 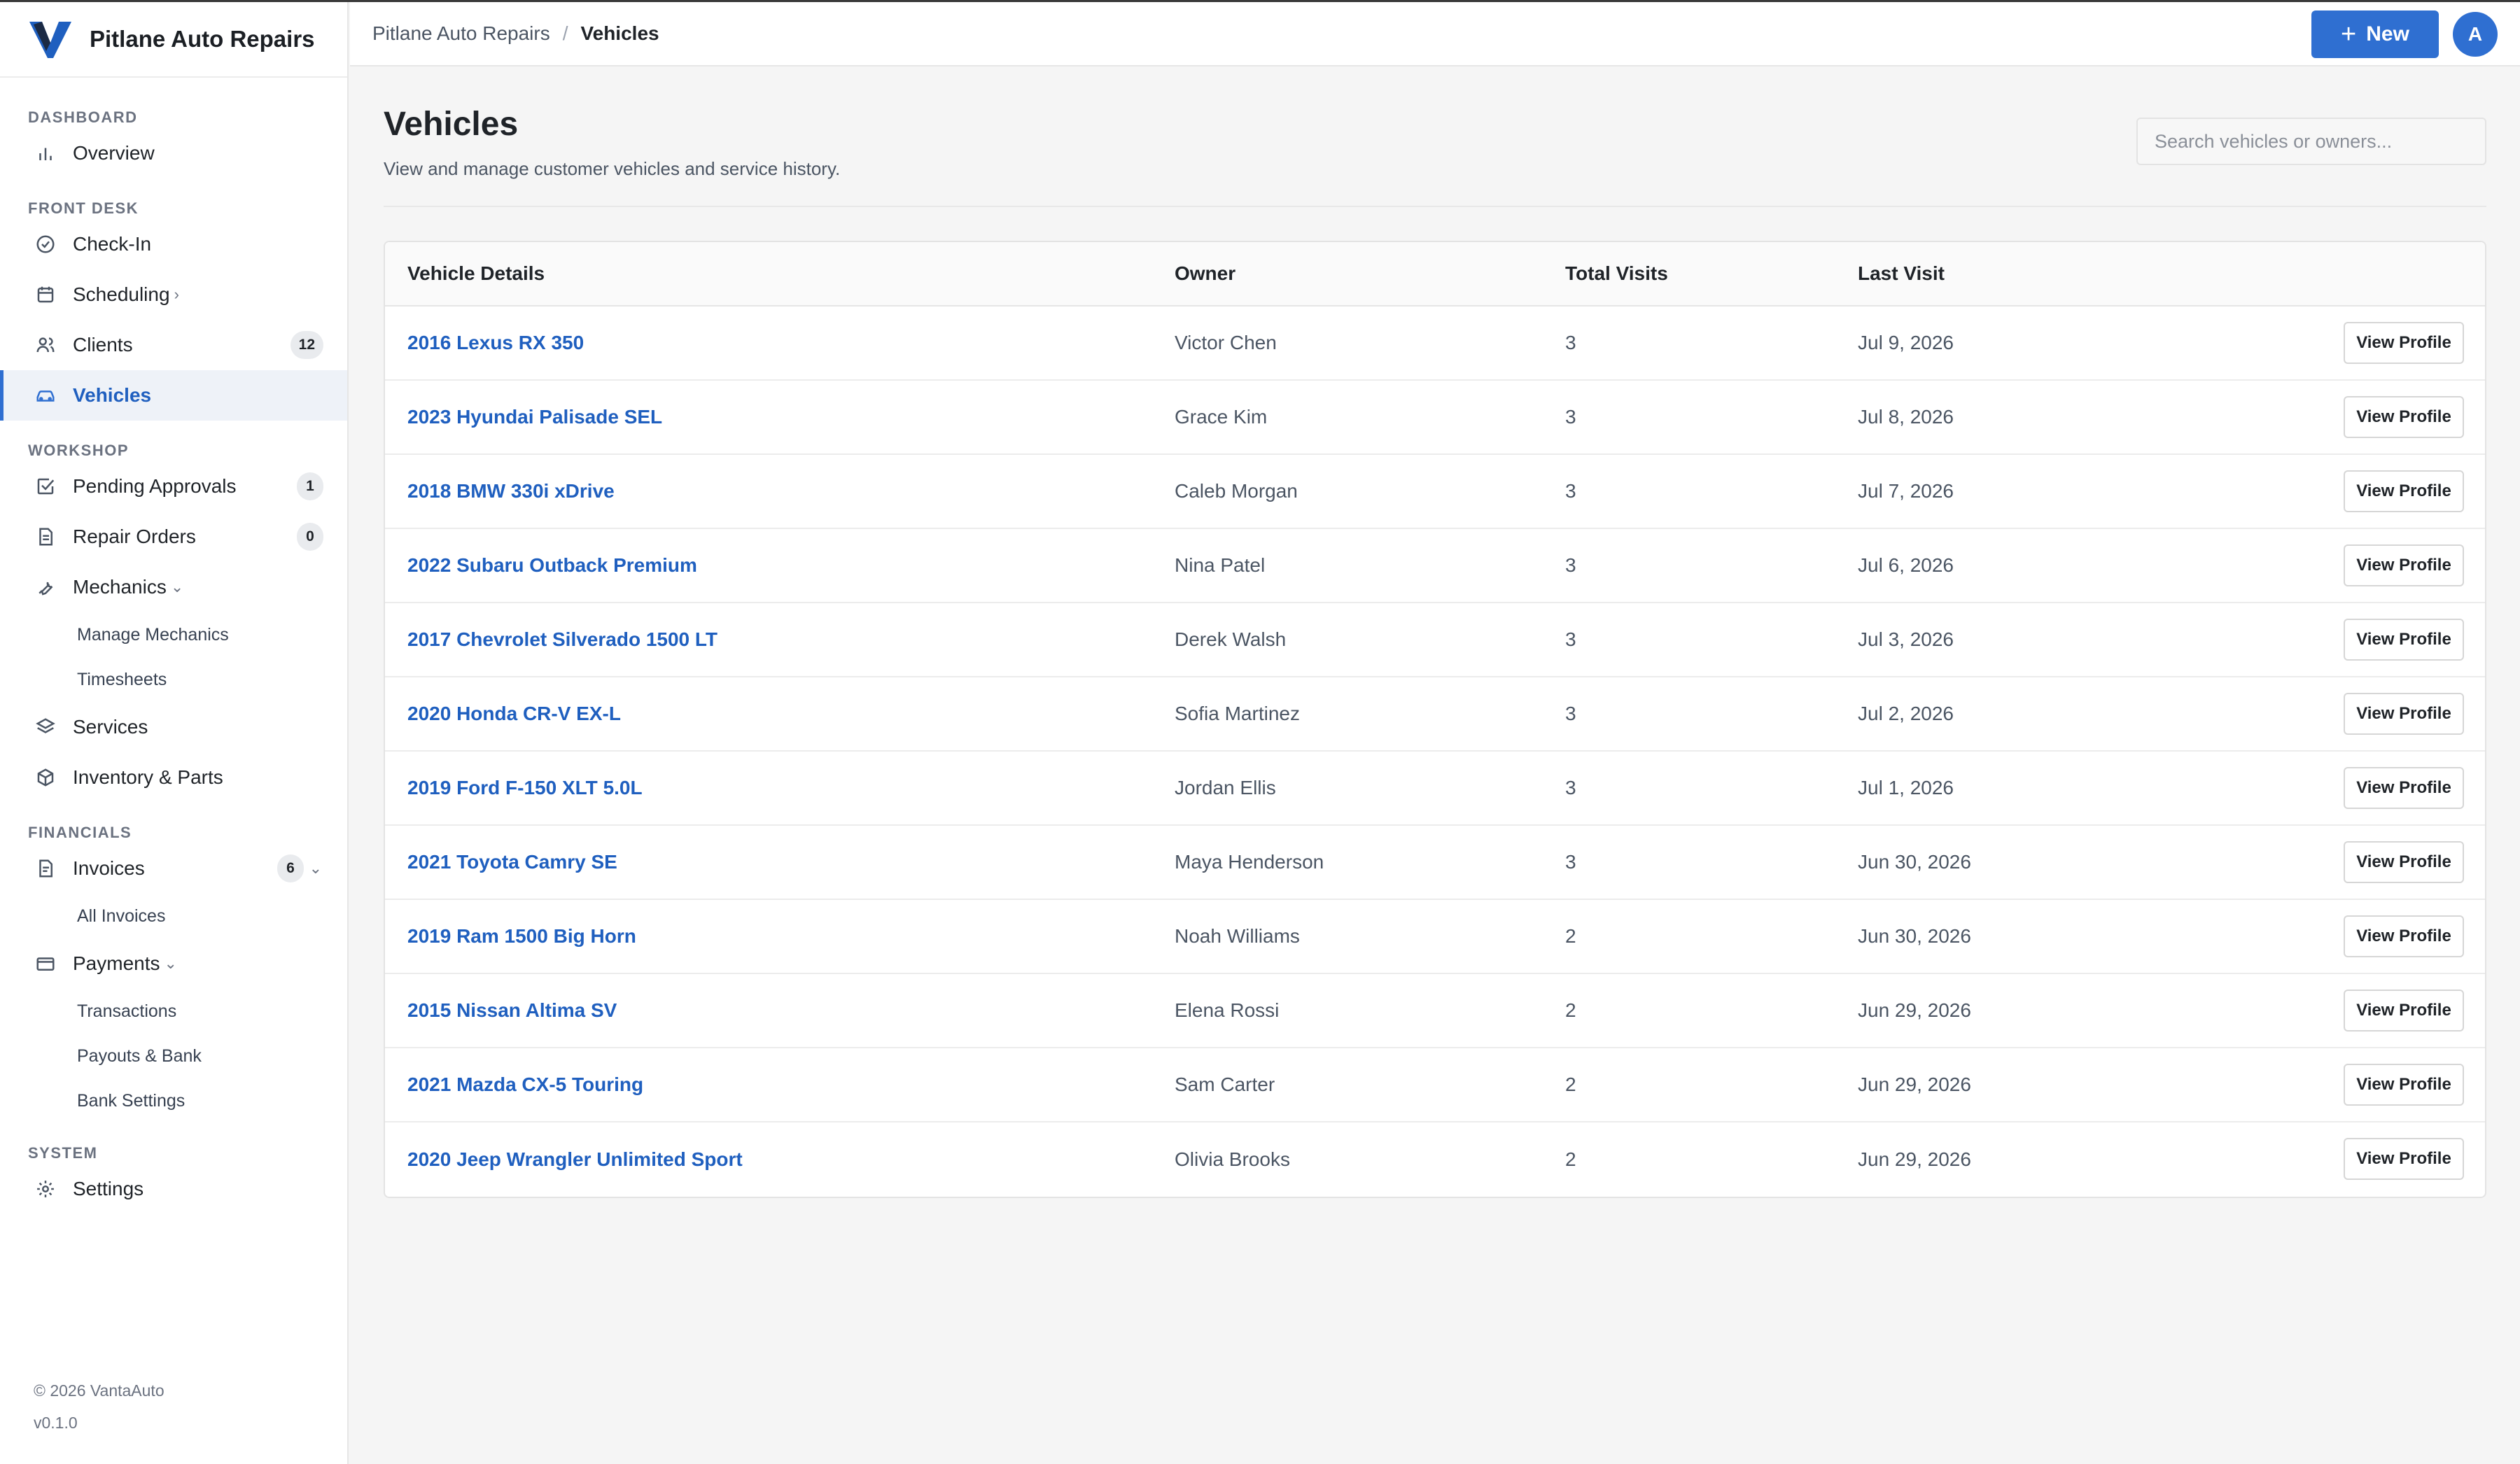 What do you see at coordinates (2311, 141) in the screenshot?
I see `search-input` at bounding box center [2311, 141].